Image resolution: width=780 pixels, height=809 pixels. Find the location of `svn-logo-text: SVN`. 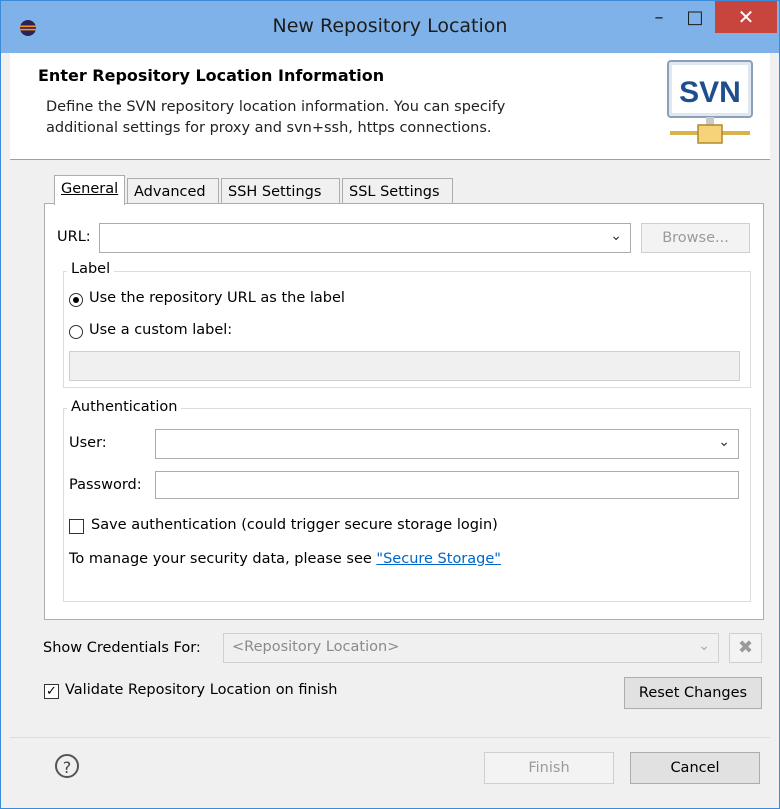

svn-logo-text: SVN is located at coordinates (710, 92).